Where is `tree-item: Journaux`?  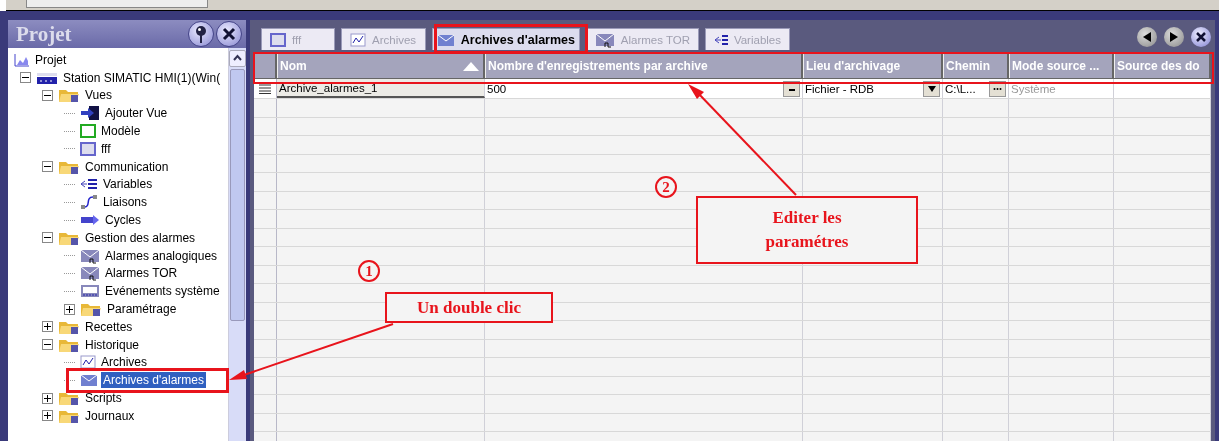 tree-item: Journaux is located at coordinates (110, 415).